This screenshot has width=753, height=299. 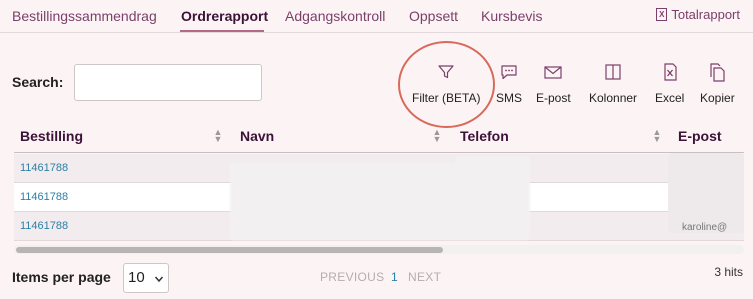 What do you see at coordinates (446, 83) in the screenshot?
I see `filter-button: Filter (BETA)` at bounding box center [446, 83].